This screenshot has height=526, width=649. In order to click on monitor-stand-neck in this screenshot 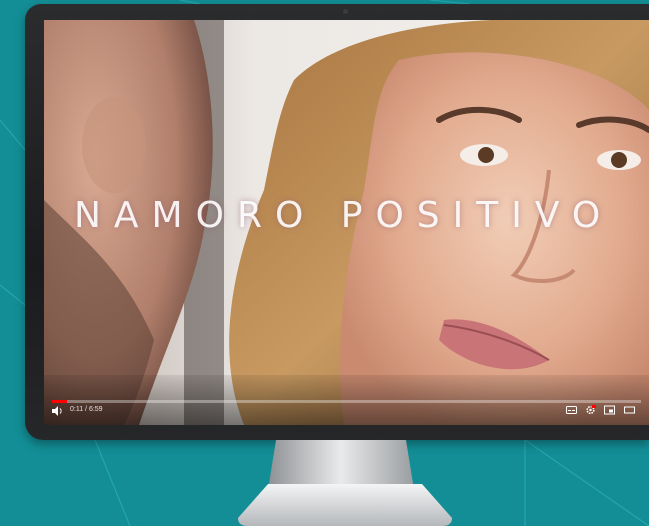, I will do `click(341, 465)`.